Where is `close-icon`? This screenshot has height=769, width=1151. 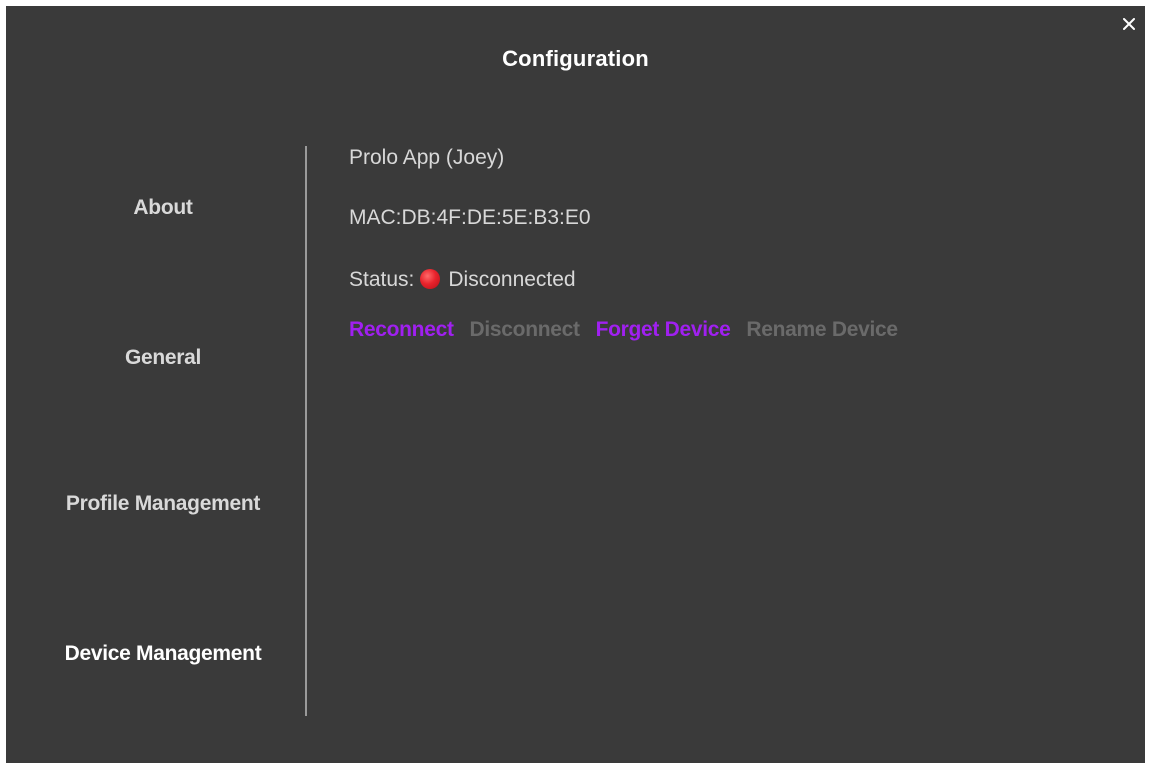
close-icon is located at coordinates (1129, 24).